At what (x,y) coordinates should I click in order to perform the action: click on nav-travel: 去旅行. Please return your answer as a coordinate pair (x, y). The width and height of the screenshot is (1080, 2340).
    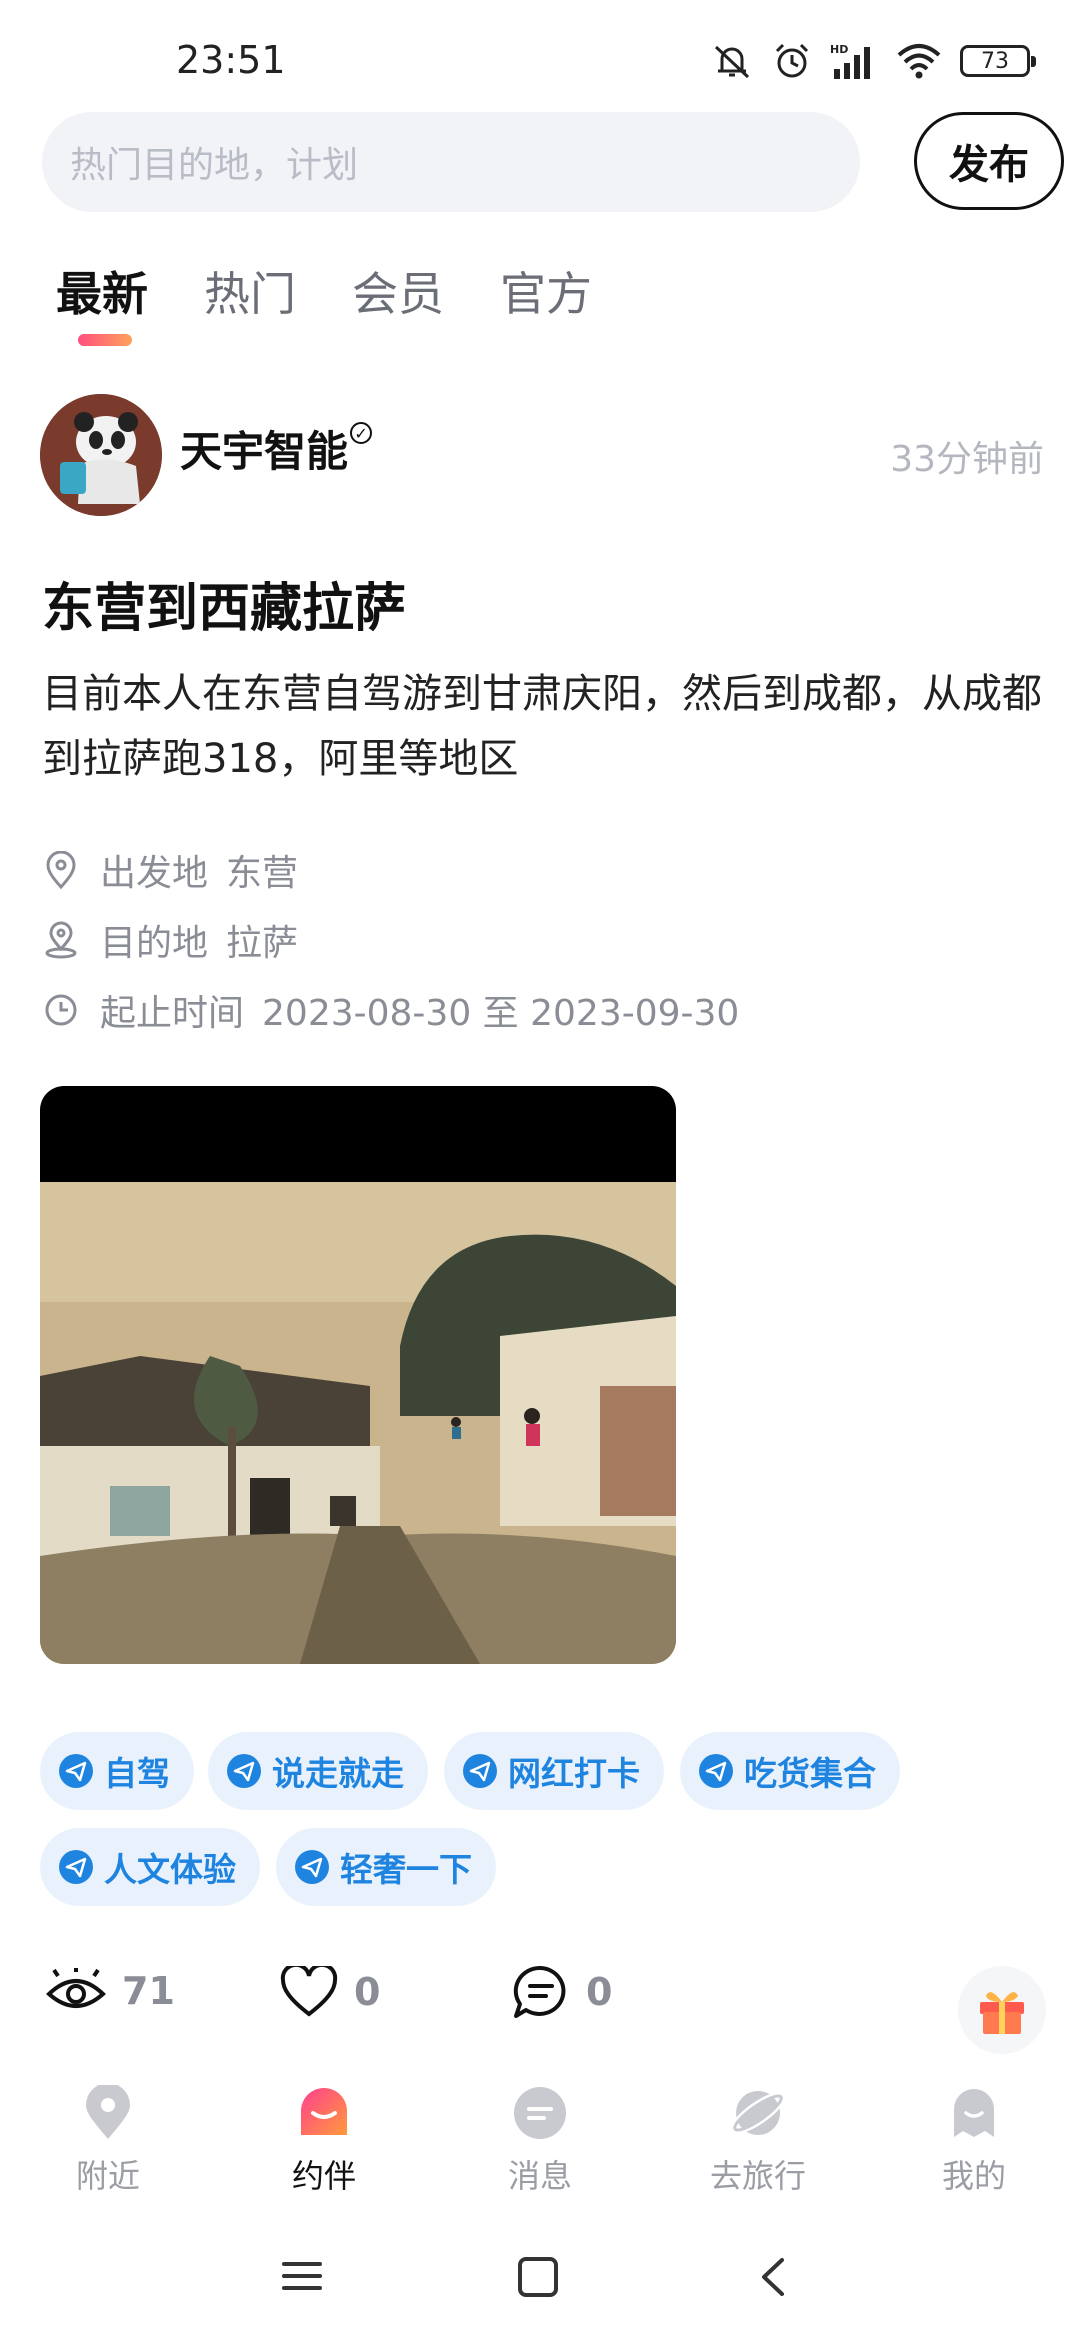
    Looking at the image, I should click on (758, 2141).